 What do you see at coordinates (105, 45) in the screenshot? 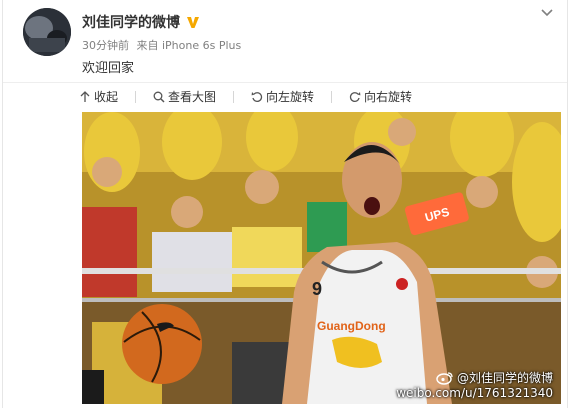
I see `post-time: 30分钟前` at bounding box center [105, 45].